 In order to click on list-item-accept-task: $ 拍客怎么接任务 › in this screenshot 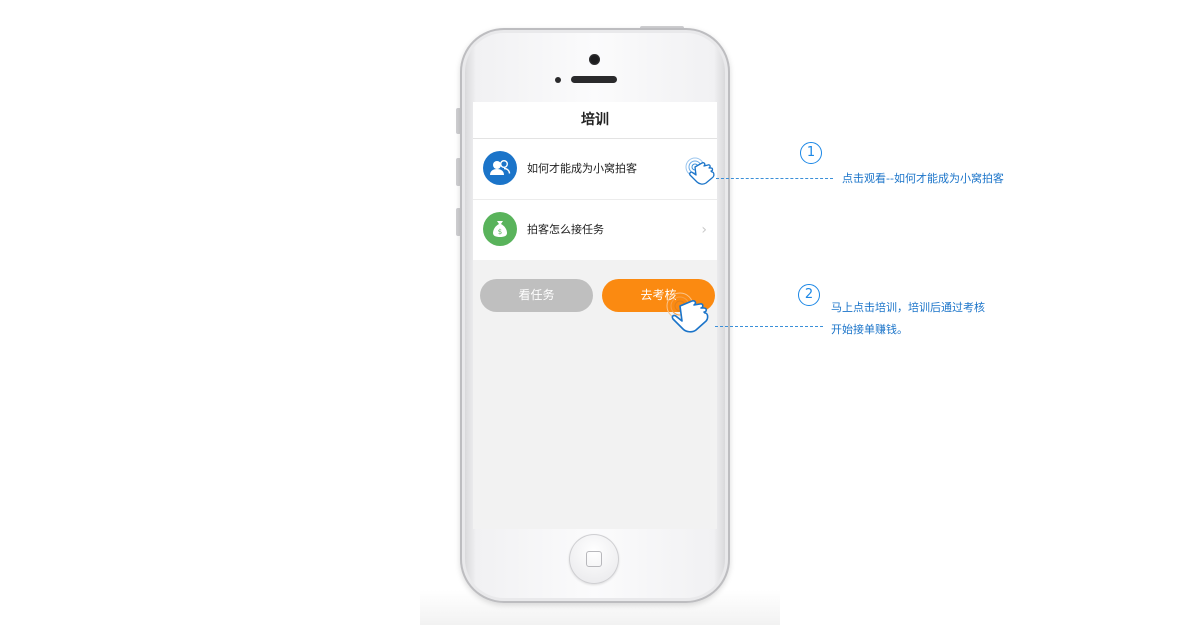, I will do `click(595, 230)`.